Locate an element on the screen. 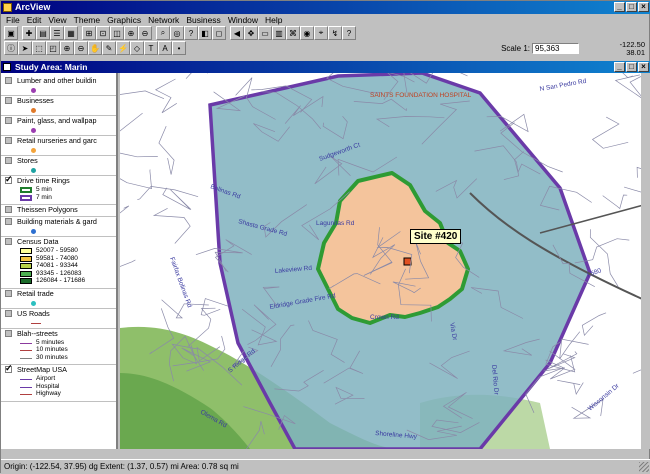 The image size is (650, 474). pointer-icon: ➤ is located at coordinates (25, 48).